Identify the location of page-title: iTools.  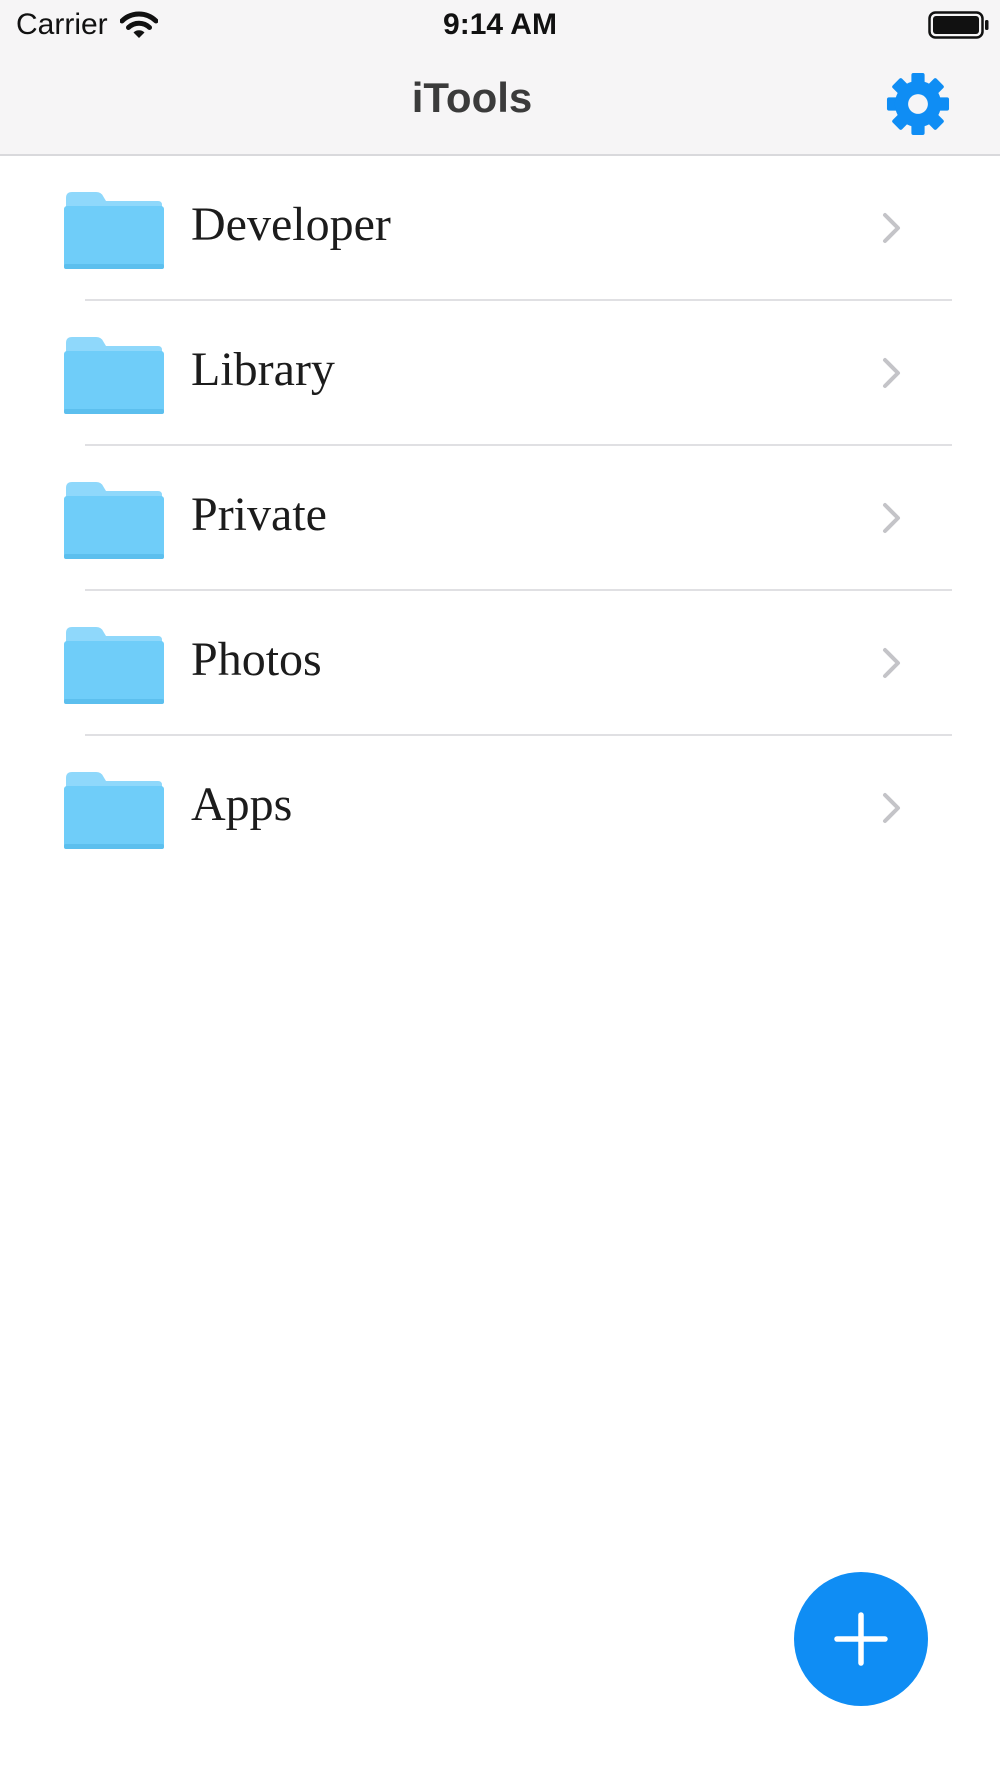
(472, 97).